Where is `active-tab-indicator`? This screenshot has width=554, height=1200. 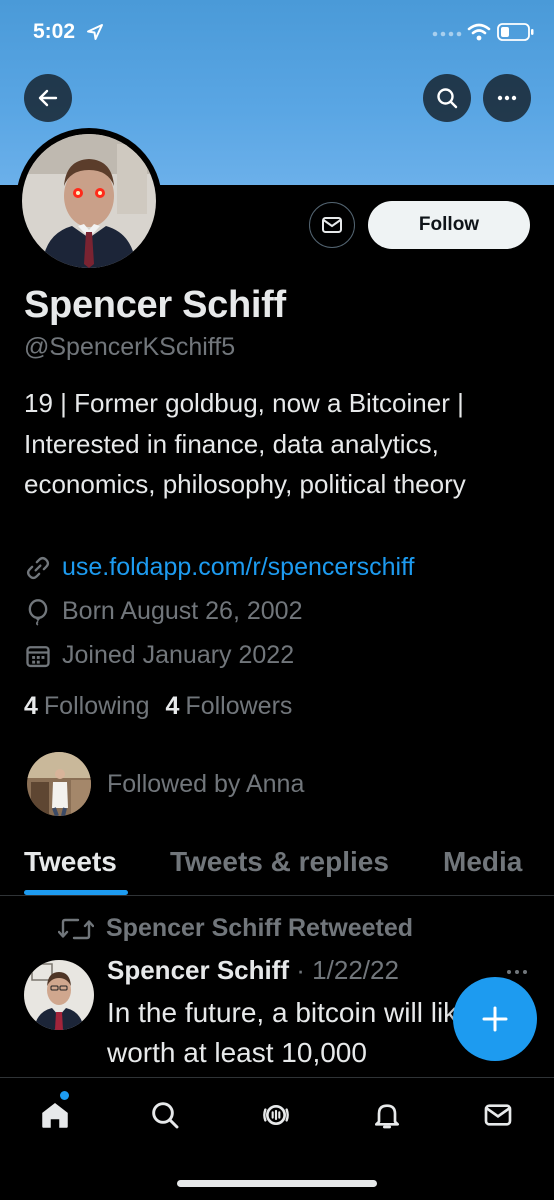 active-tab-indicator is located at coordinates (76, 892).